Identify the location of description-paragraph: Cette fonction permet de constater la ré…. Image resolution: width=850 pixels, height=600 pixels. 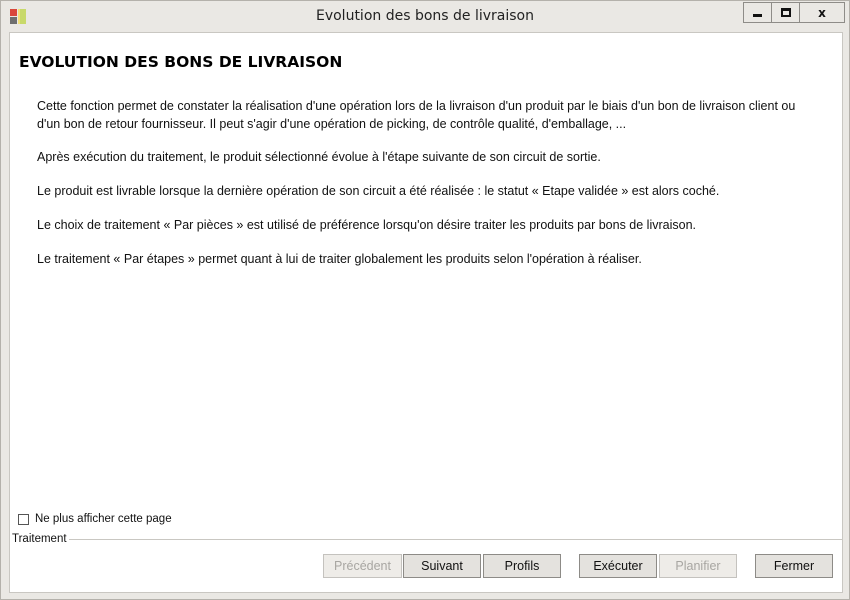
(416, 115).